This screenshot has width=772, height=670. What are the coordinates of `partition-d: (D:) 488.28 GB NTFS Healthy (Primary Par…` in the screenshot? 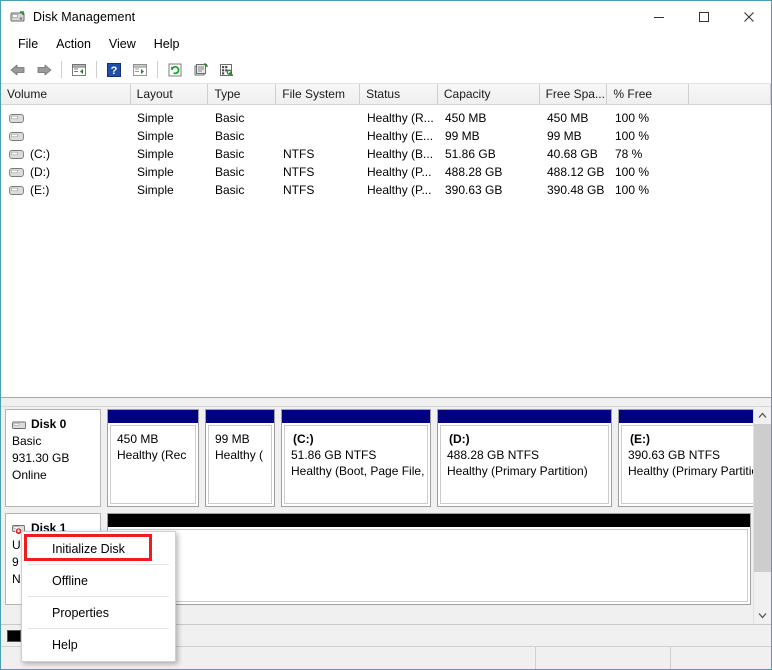 It's located at (524, 458).